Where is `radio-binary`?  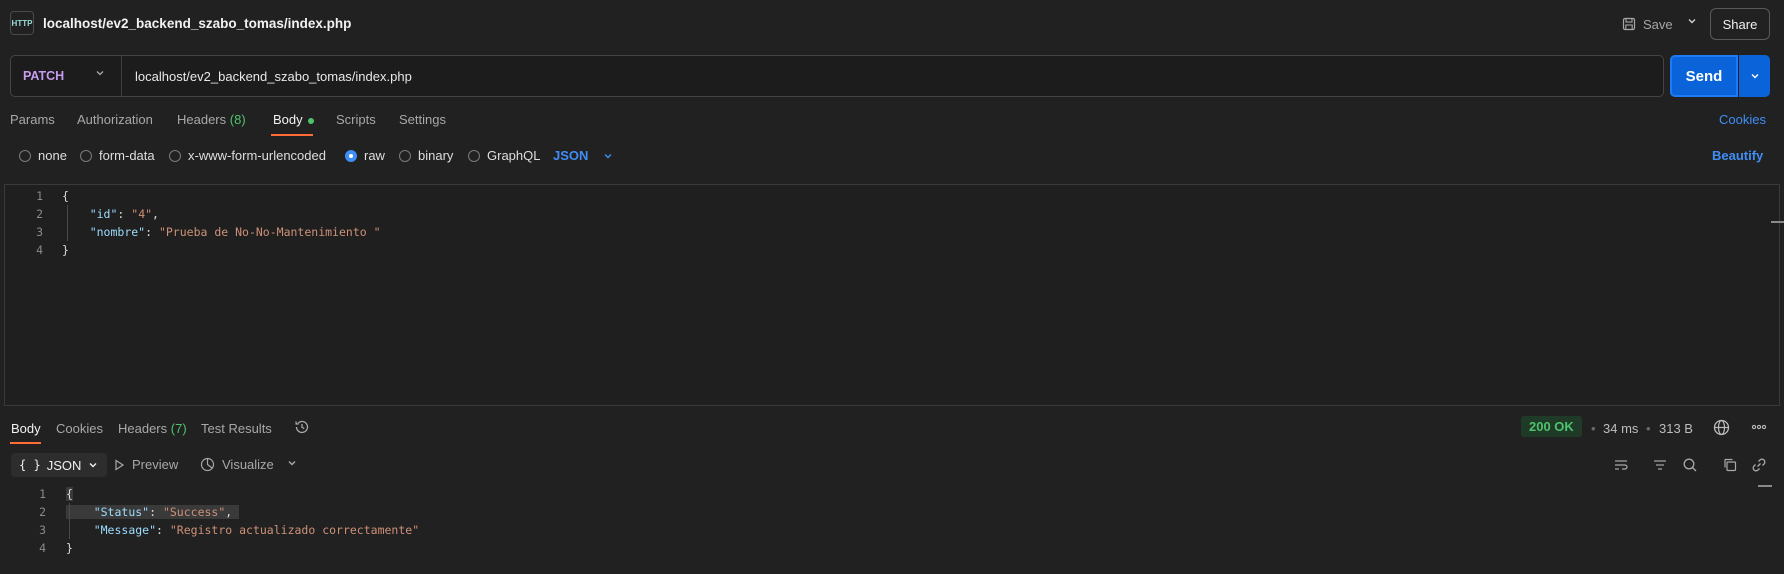 radio-binary is located at coordinates (405, 155).